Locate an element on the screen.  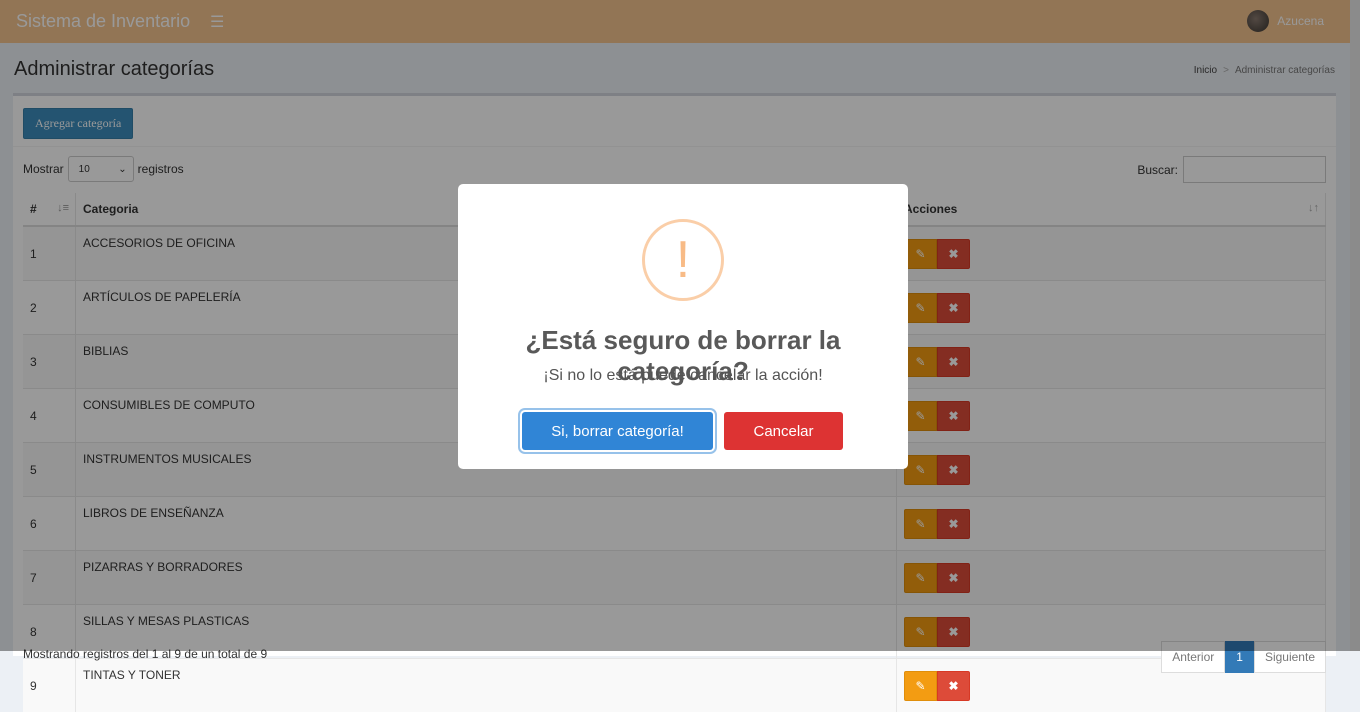
delete-button: ✖ is located at coordinates (953, 686).